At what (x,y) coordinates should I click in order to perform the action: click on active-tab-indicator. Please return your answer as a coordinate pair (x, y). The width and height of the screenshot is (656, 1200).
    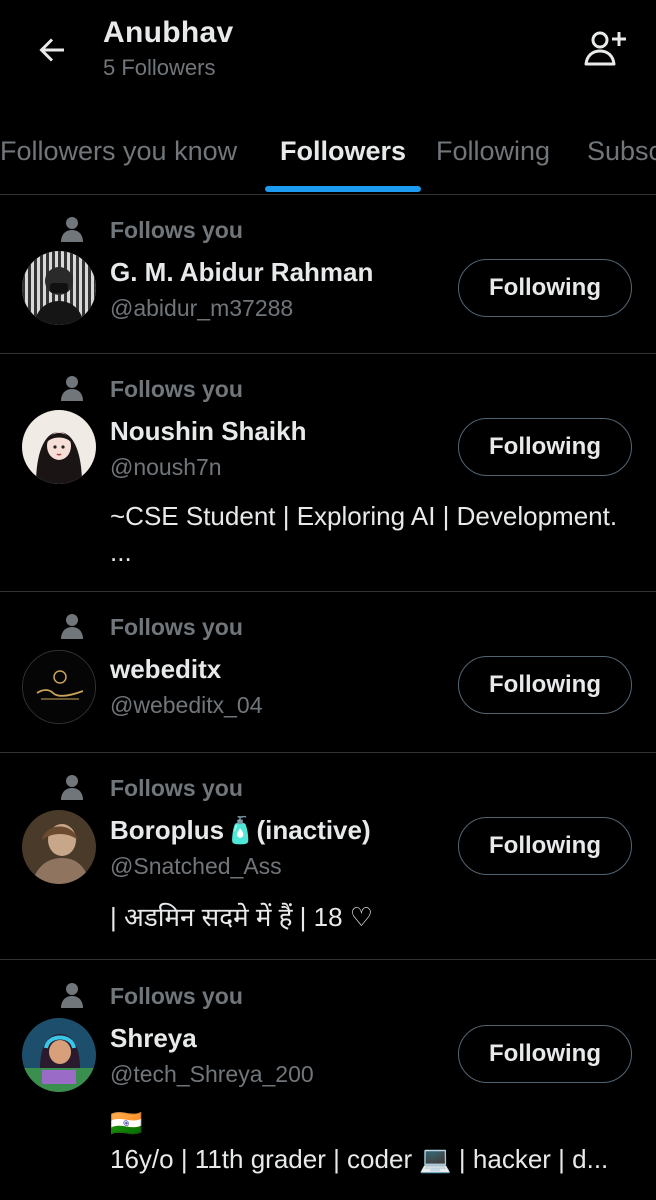
    Looking at the image, I should click on (343, 189).